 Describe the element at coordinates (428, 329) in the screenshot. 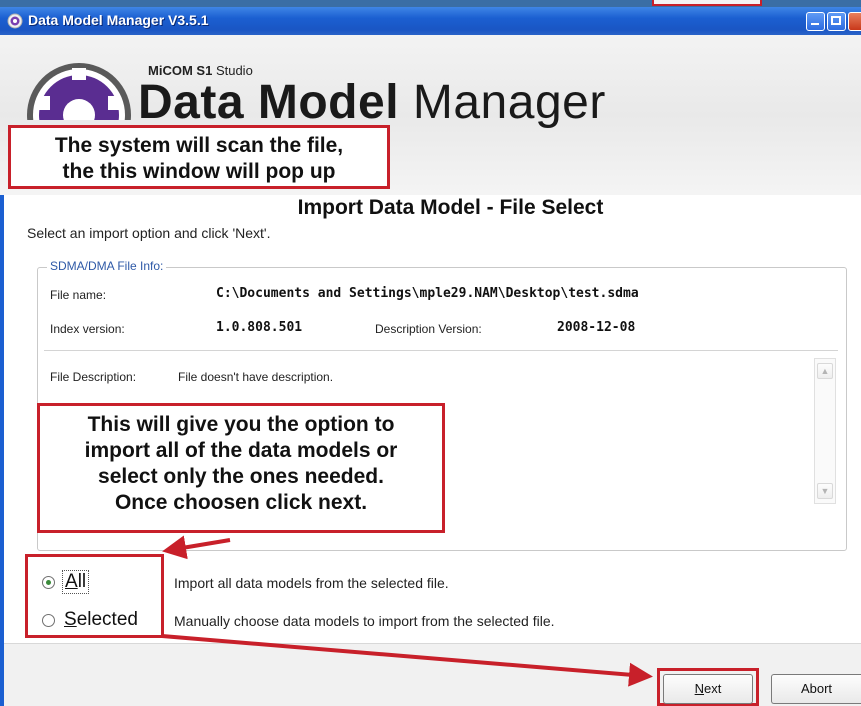

I see `description-version-label: Description Version:` at that location.